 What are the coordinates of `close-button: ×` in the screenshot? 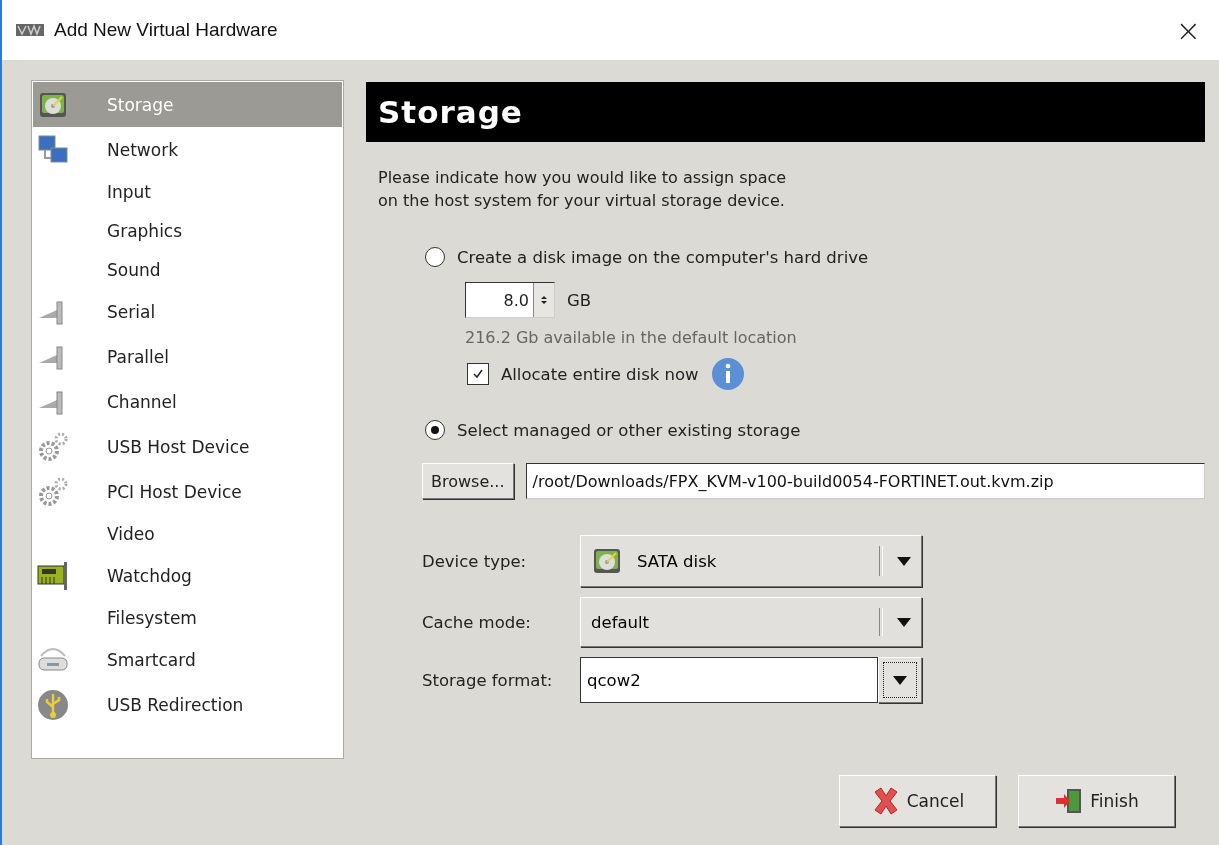 It's located at (1188, 30).